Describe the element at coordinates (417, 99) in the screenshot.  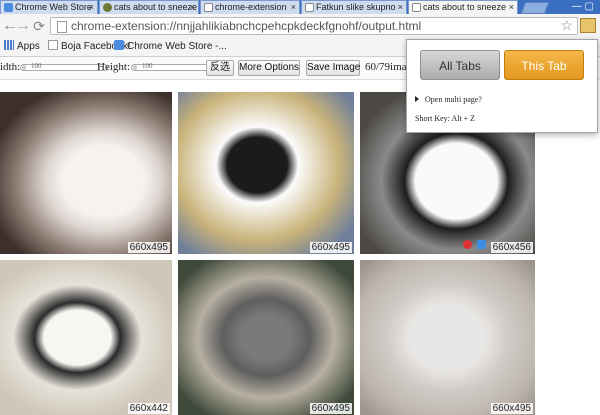
I see `triangle-right-icon` at that location.